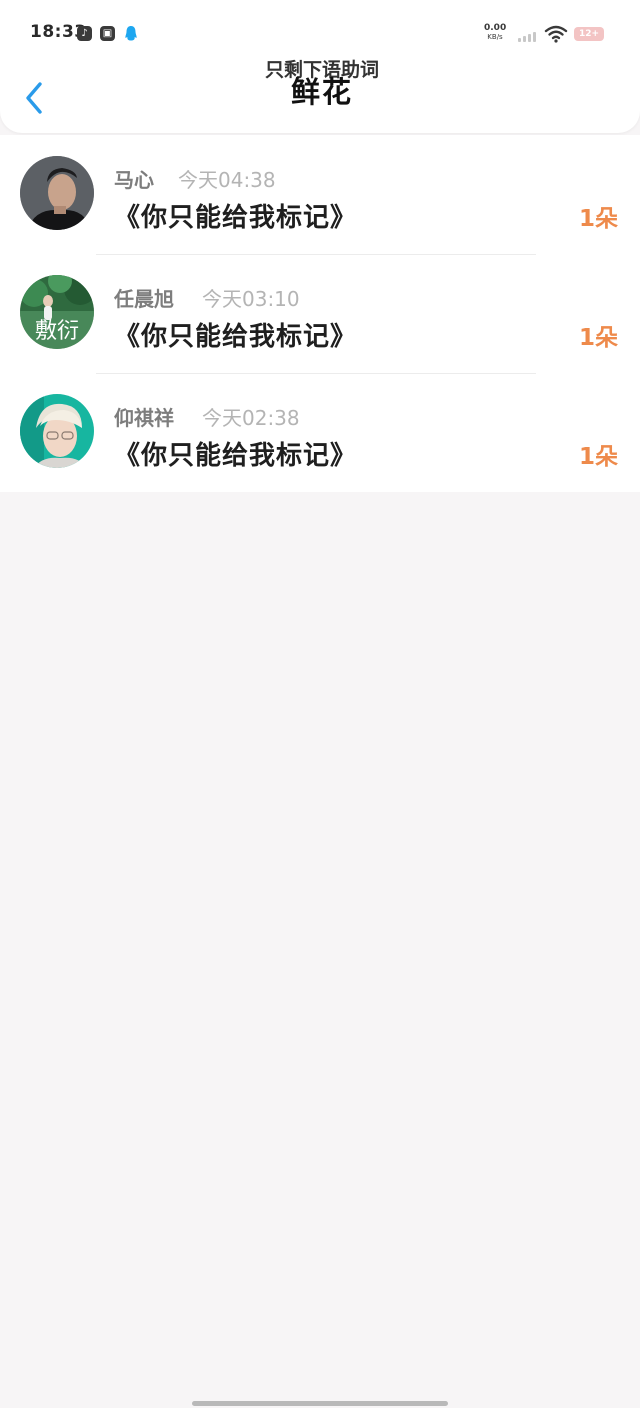 Image resolution: width=640 pixels, height=1408 pixels. I want to click on battery-icon: 12+, so click(589, 34).